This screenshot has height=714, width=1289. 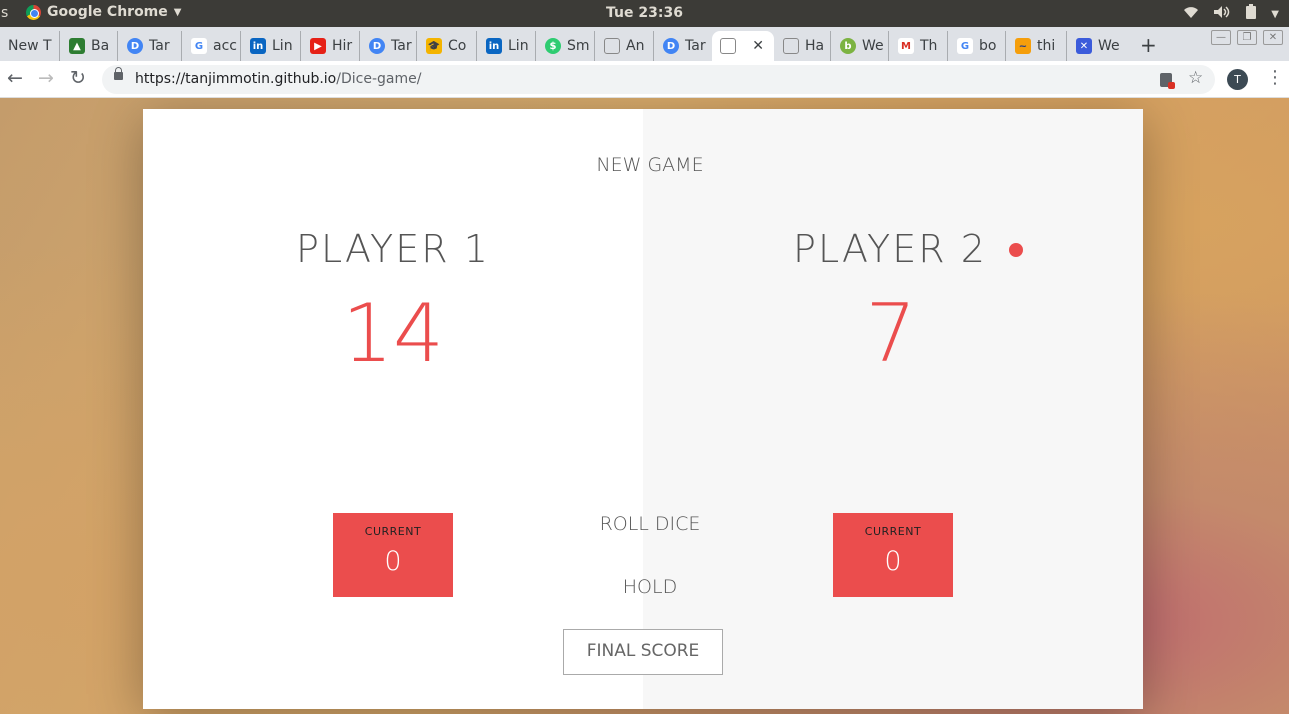 I want to click on tab-7: 🎓 Co, so click(x=447, y=46).